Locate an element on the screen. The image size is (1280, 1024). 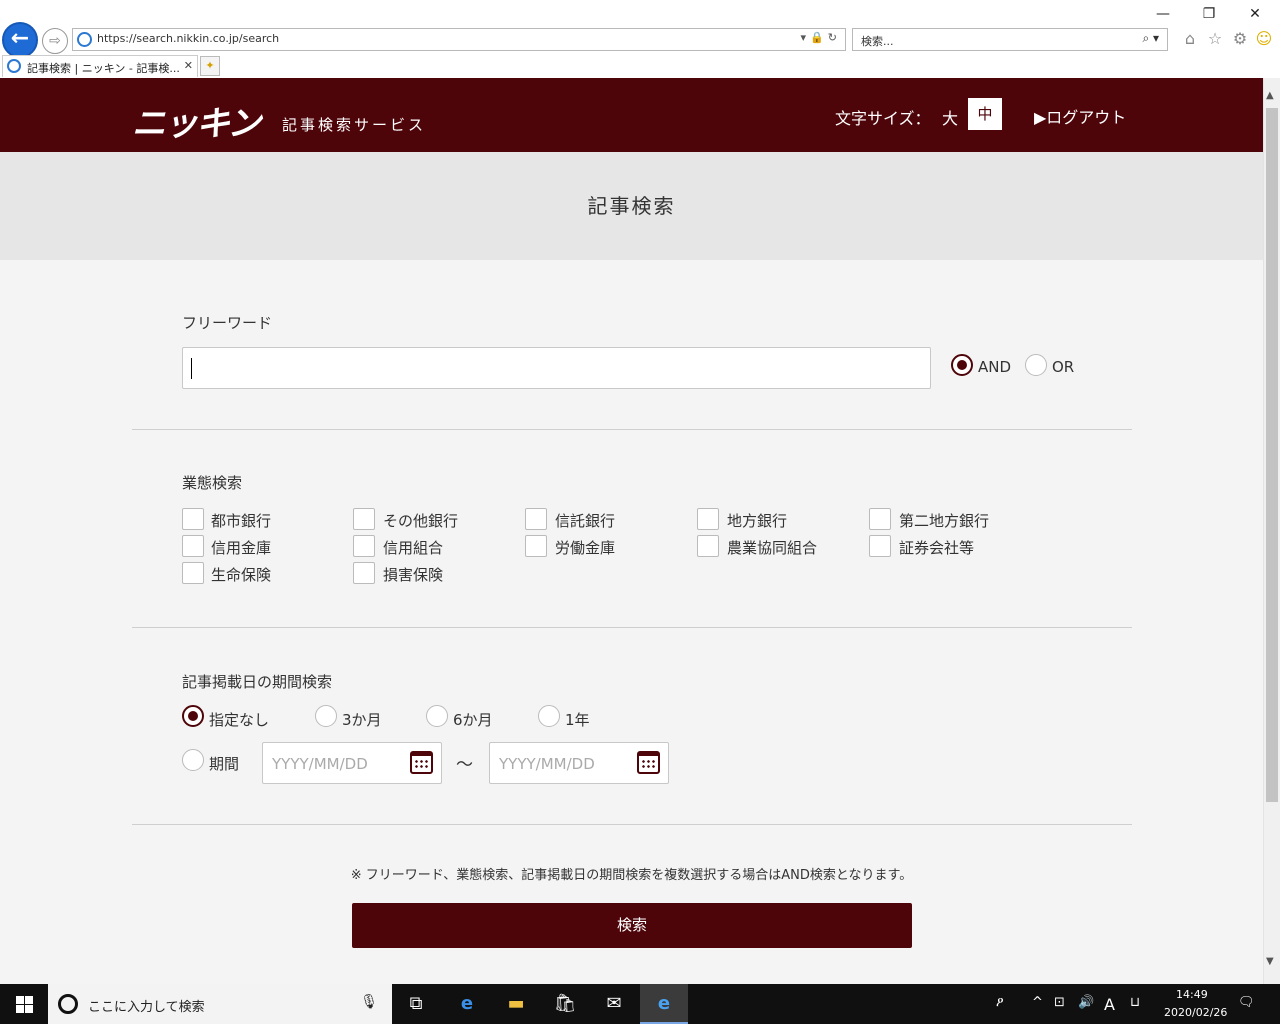
restore-button: ❐ is located at coordinates (1209, 14).